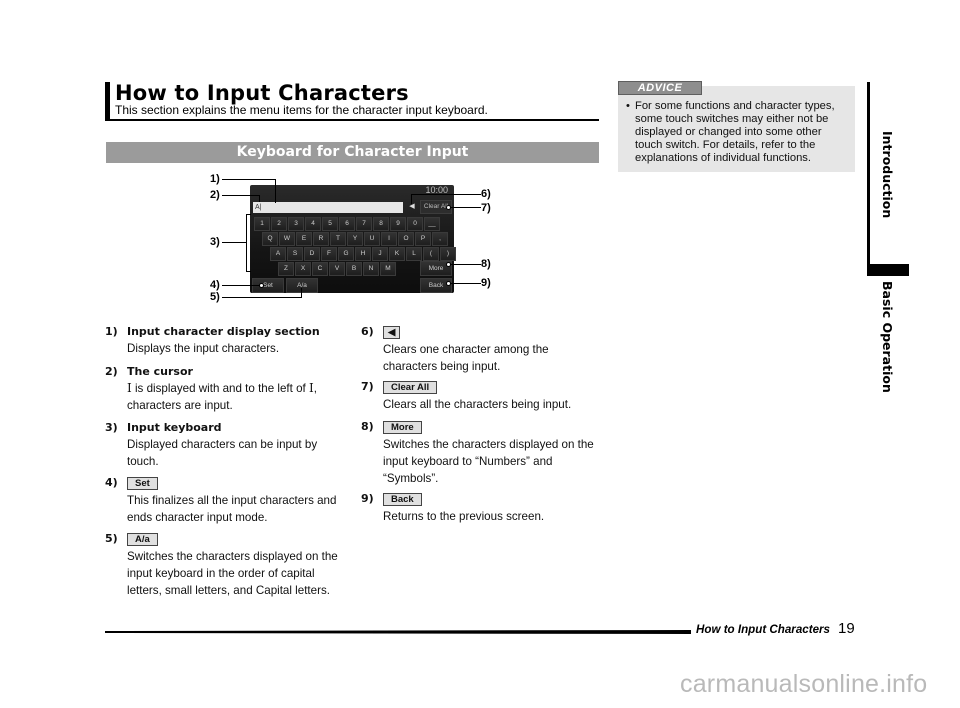 The height and width of the screenshot is (708, 960). Describe the element at coordinates (887, 174) in the screenshot. I see `side-tab-introduction: Introduction` at that location.